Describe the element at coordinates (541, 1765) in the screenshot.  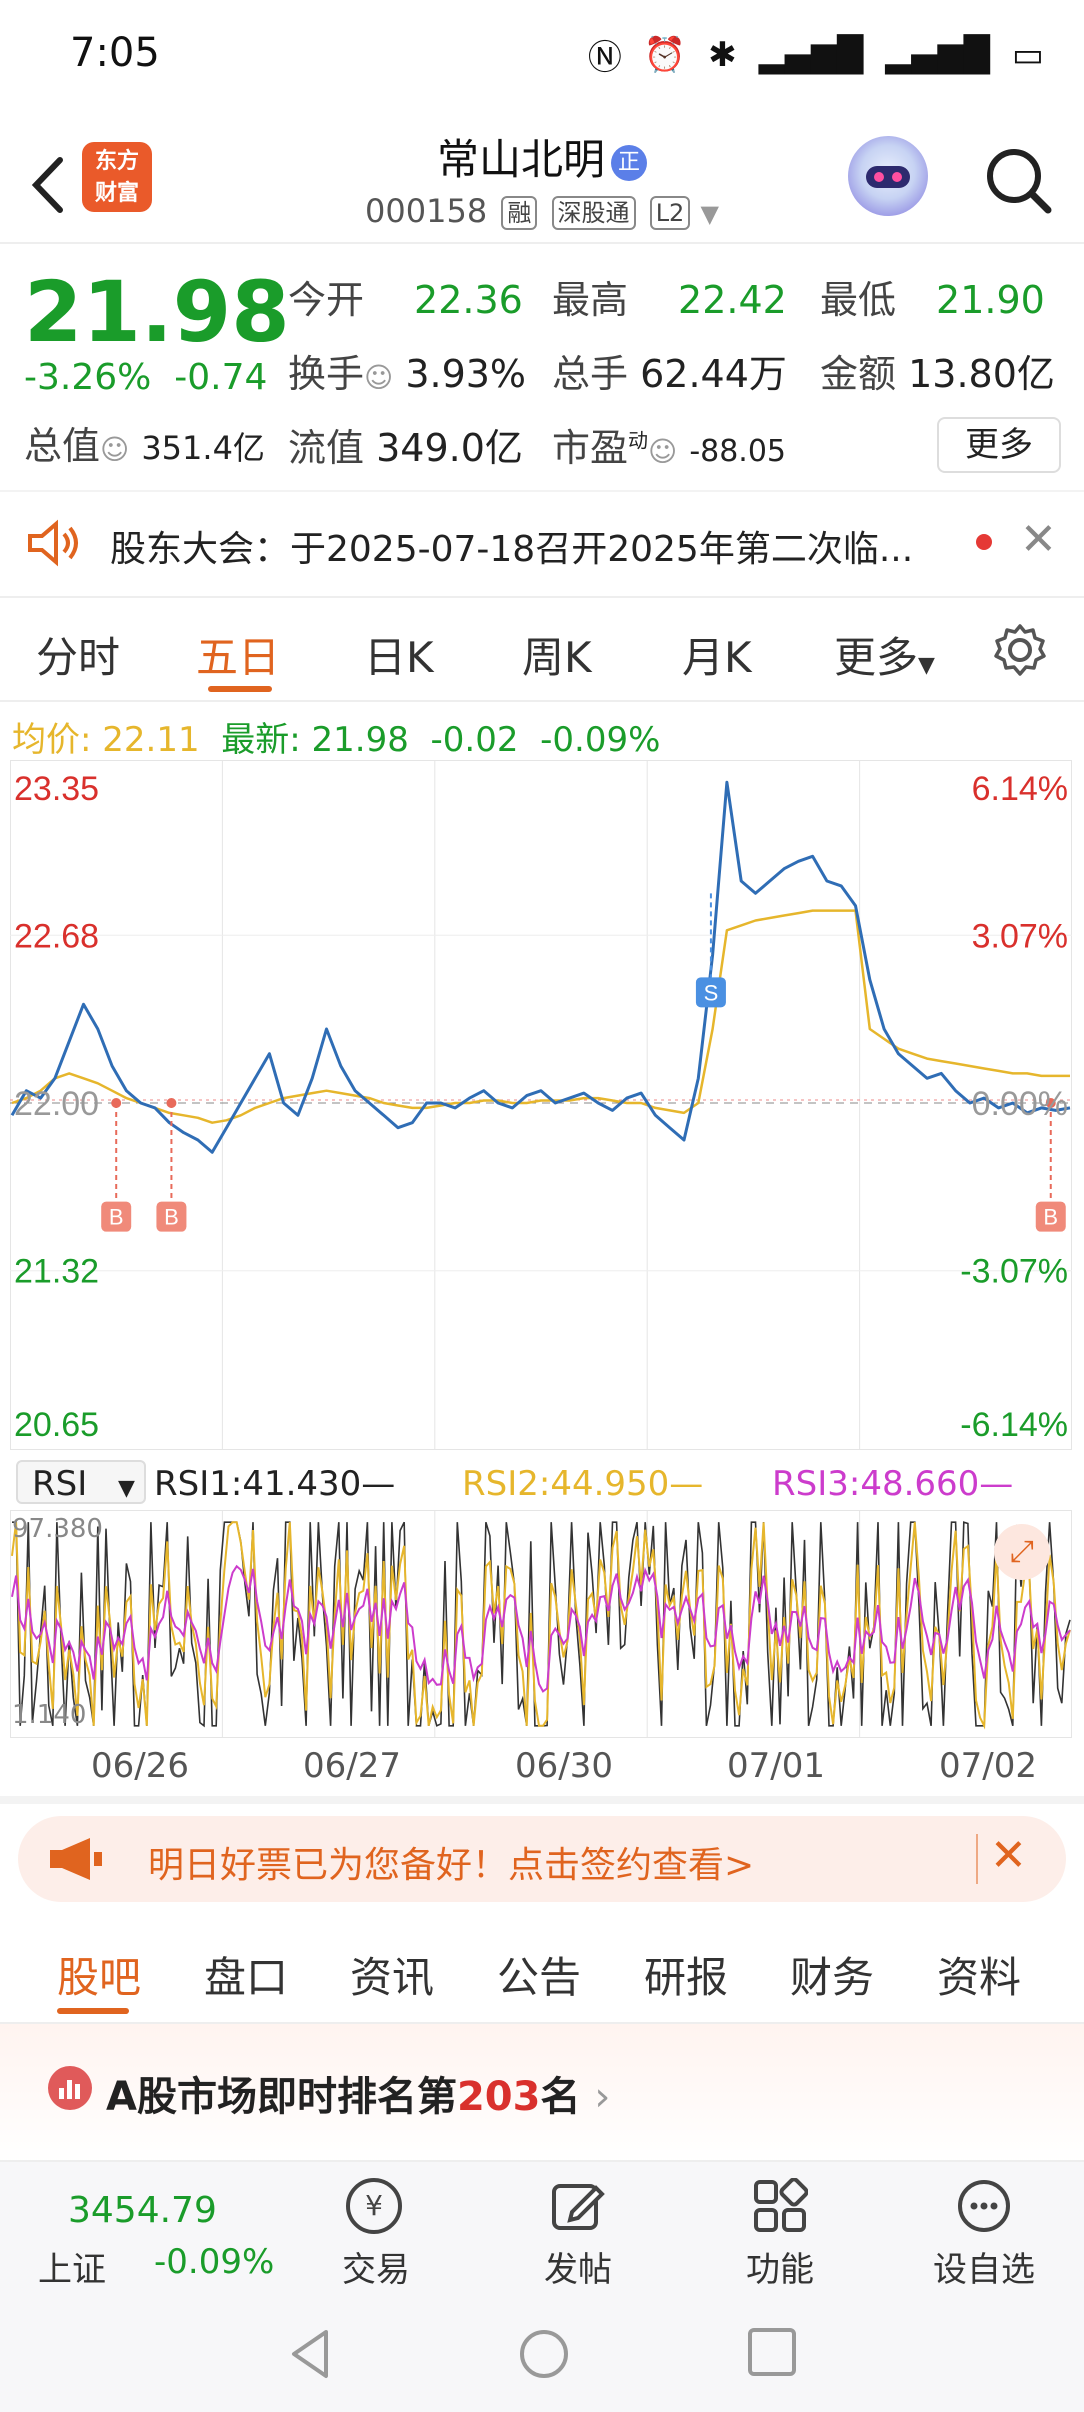
I see `date-axis: 06/26 06/27 06/30 07/01 07/02` at that location.